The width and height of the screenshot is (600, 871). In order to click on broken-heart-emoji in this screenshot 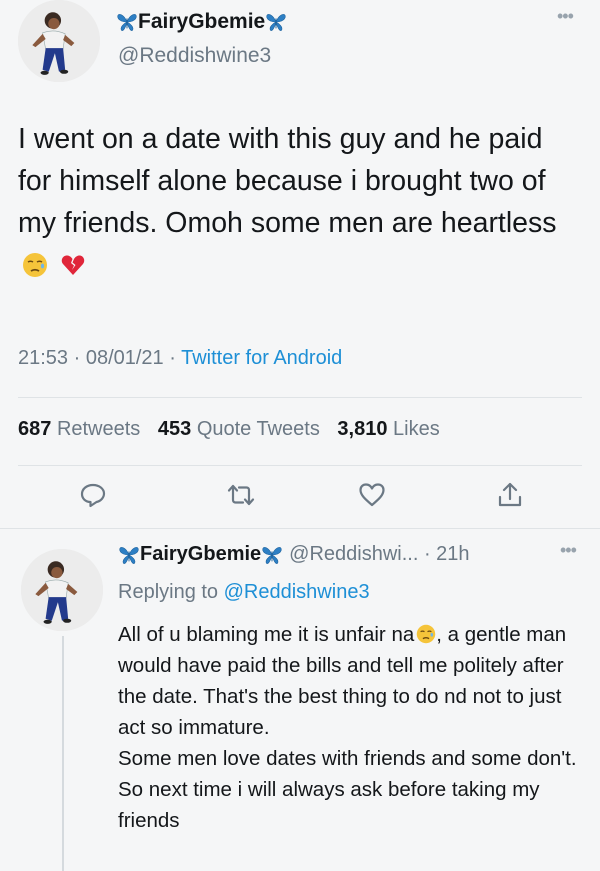, I will do `click(73, 265)`.